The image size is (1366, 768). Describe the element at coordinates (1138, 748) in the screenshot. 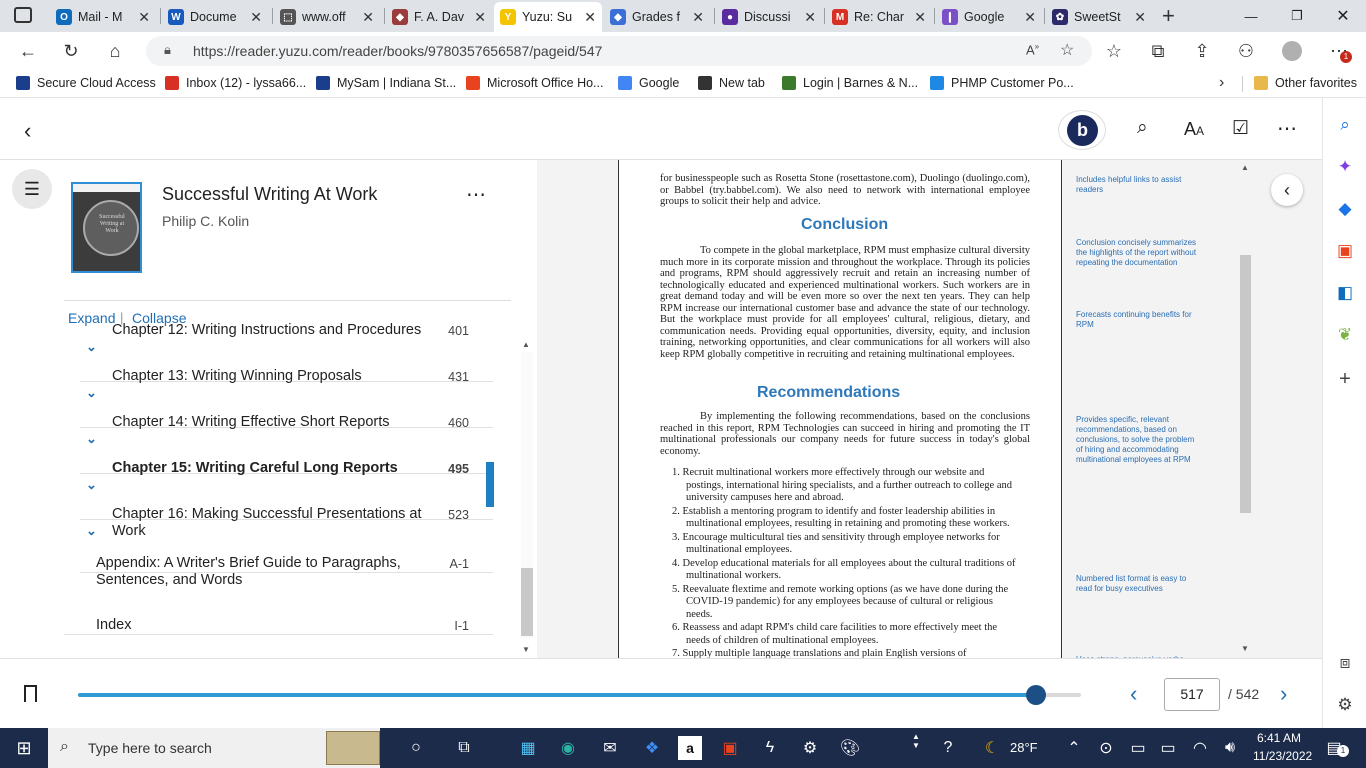

I see `display-icon: ▭` at that location.